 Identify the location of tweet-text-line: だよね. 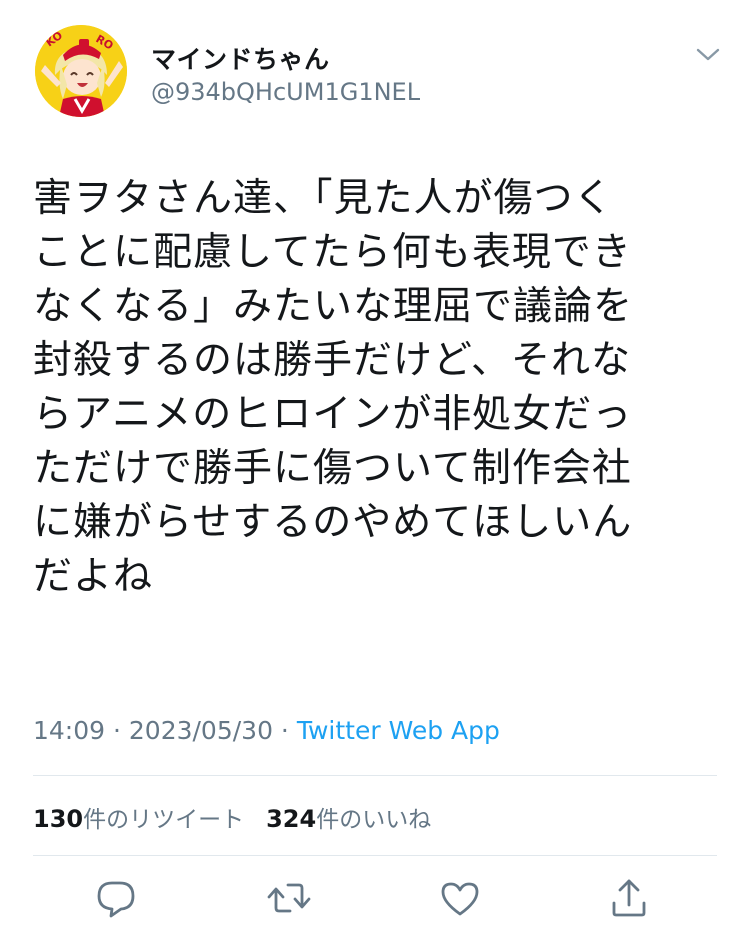
(93, 576).